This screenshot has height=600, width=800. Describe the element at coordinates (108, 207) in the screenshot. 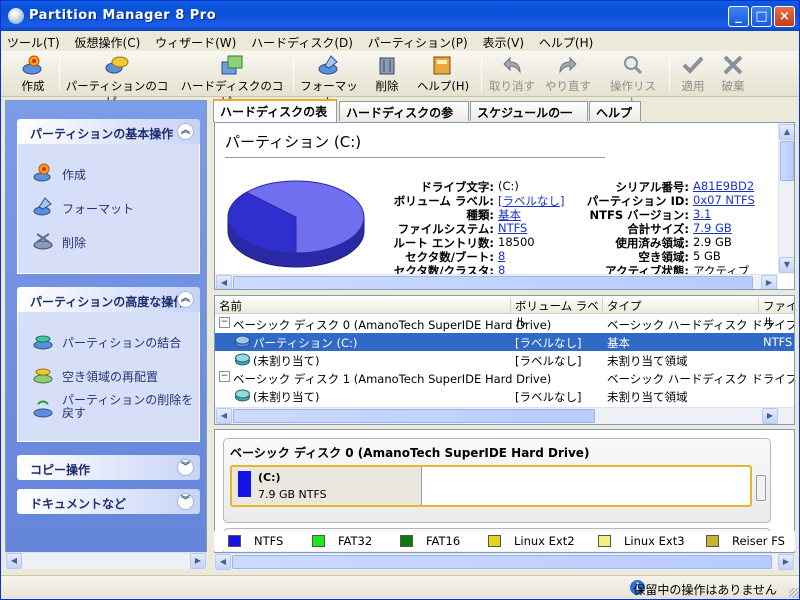

I see `sidebar-item-format: フォーマット` at that location.